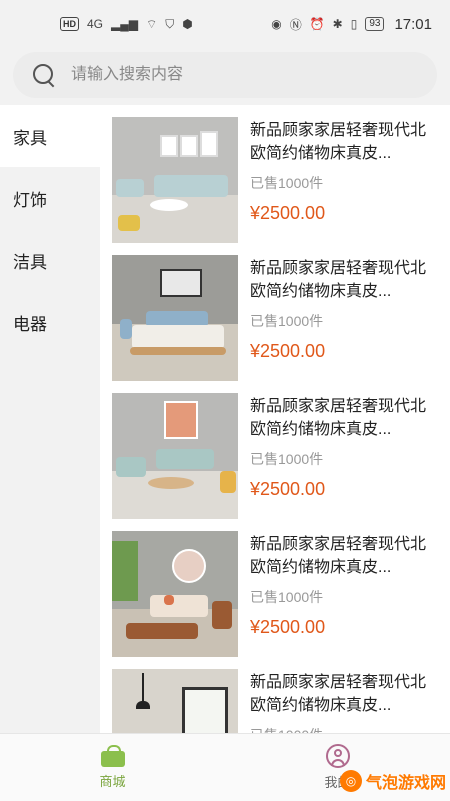 This screenshot has height=801, width=450. What do you see at coordinates (112, 767) in the screenshot?
I see `nav-mall: 商城` at bounding box center [112, 767].